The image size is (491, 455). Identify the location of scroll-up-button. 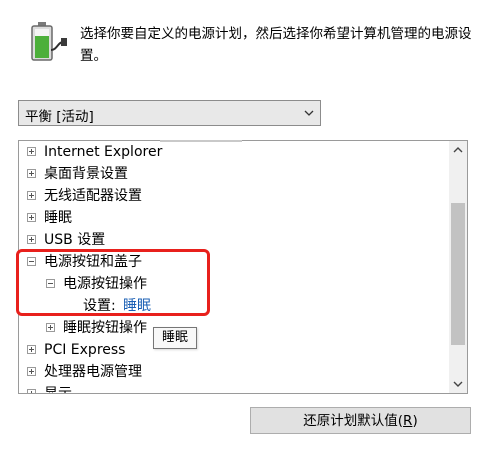
(458, 150).